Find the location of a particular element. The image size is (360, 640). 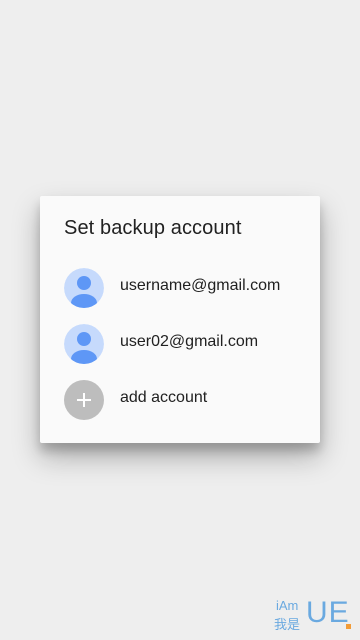

watermark-iam: iAm is located at coordinates (287, 605).